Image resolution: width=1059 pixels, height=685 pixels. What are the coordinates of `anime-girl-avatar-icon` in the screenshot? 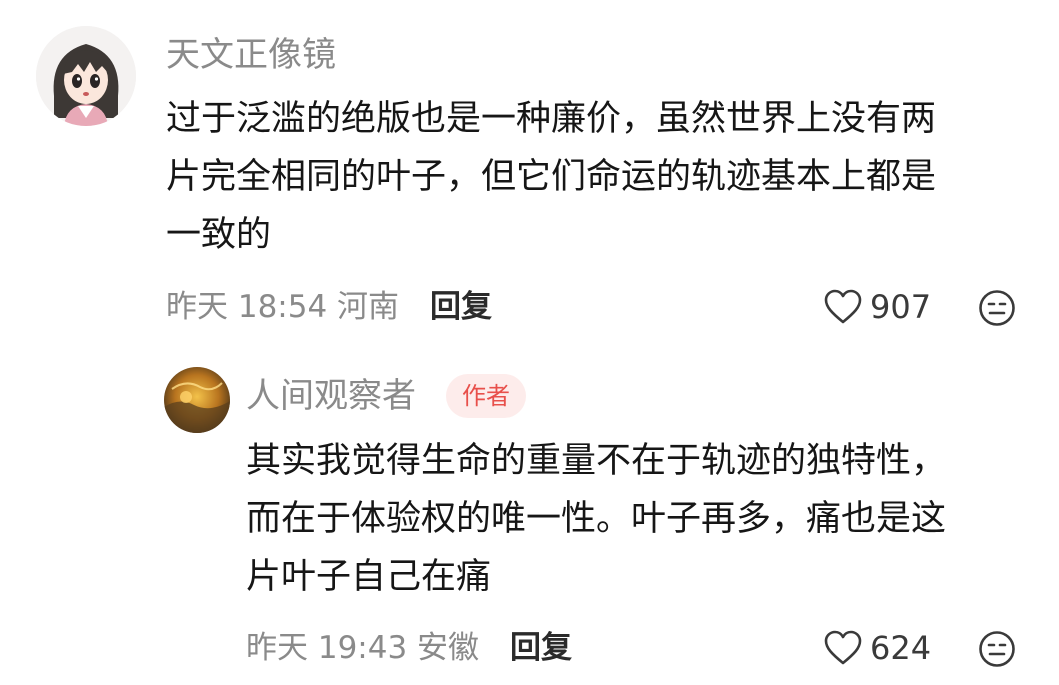 It's located at (86, 76).